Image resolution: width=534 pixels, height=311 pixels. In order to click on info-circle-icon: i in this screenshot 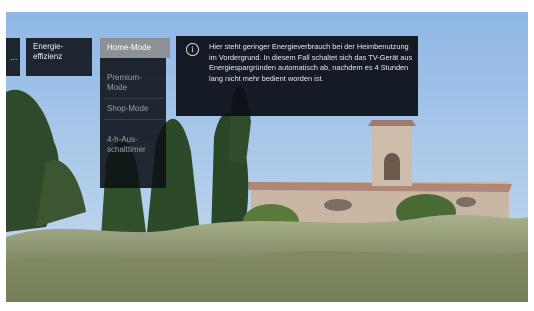, I will do `click(192, 49)`.